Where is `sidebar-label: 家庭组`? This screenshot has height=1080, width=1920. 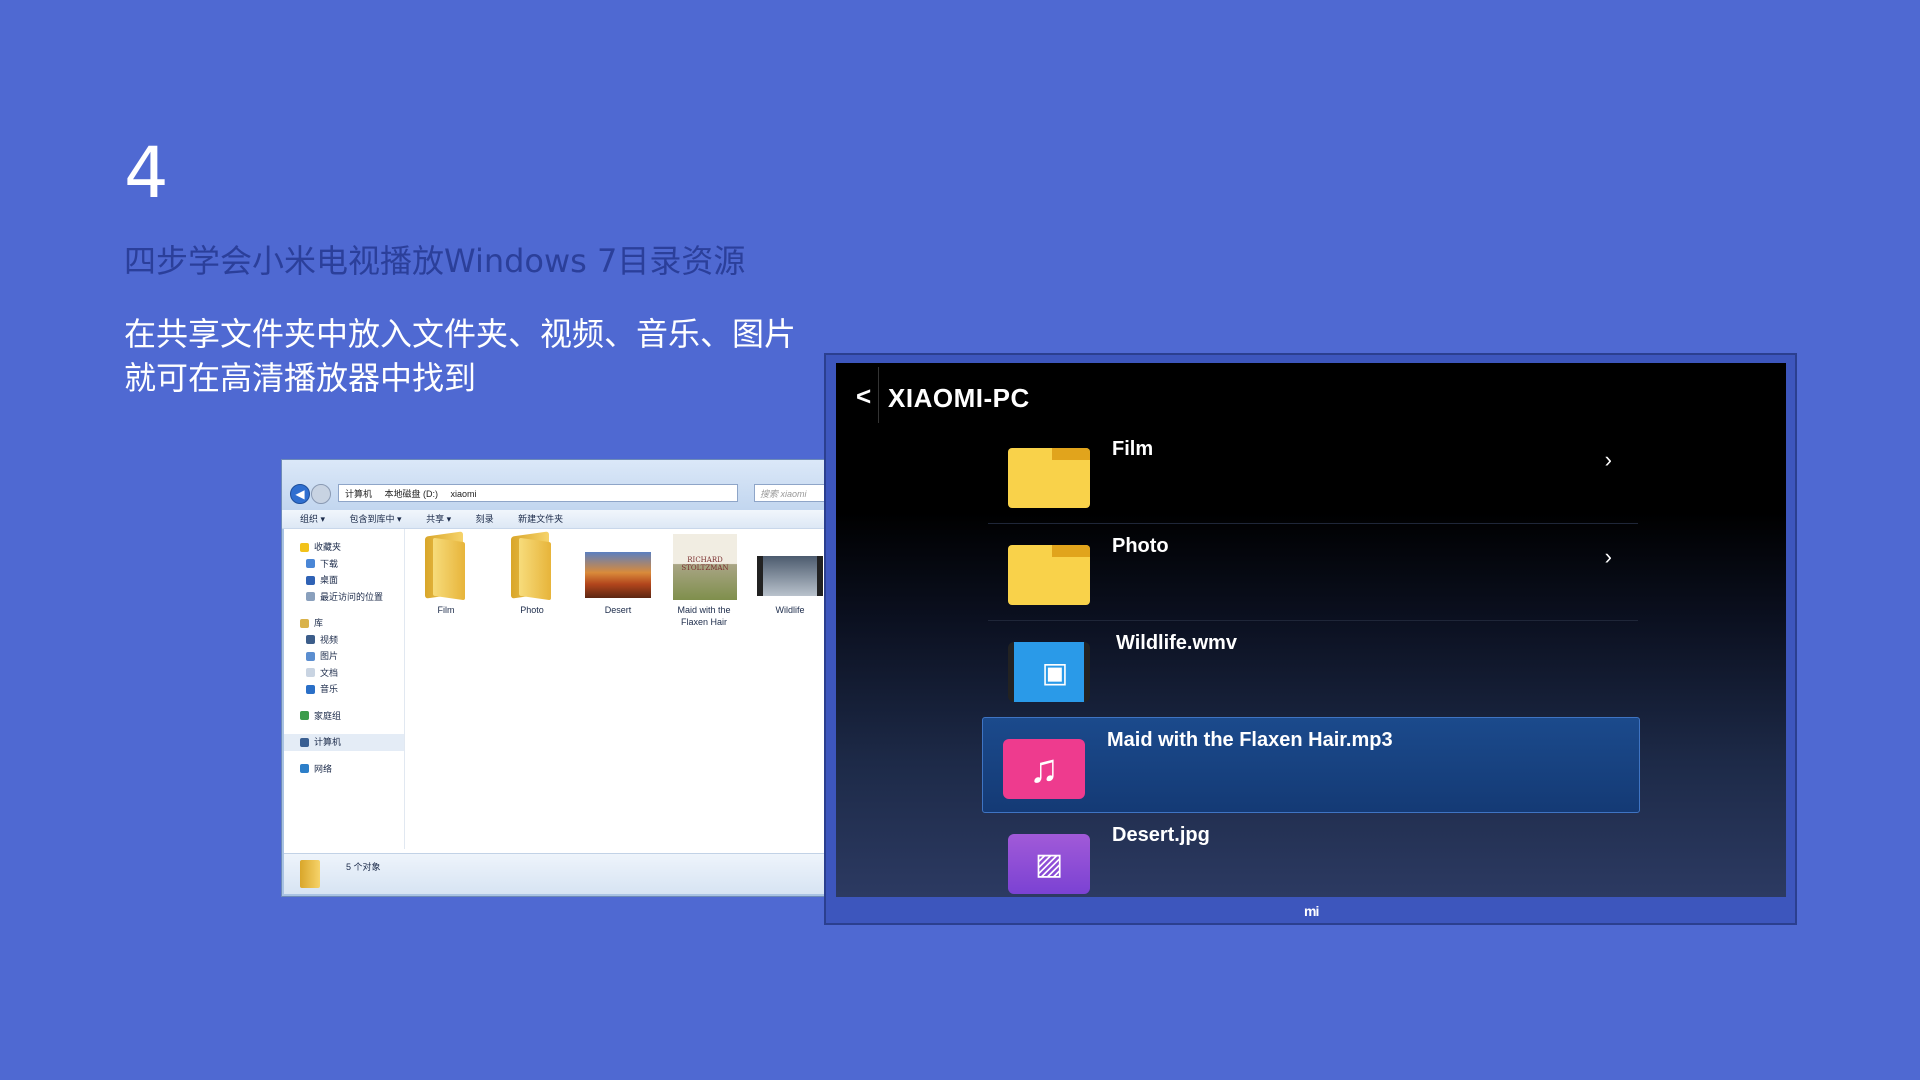 sidebar-label: 家庭组 is located at coordinates (328, 715).